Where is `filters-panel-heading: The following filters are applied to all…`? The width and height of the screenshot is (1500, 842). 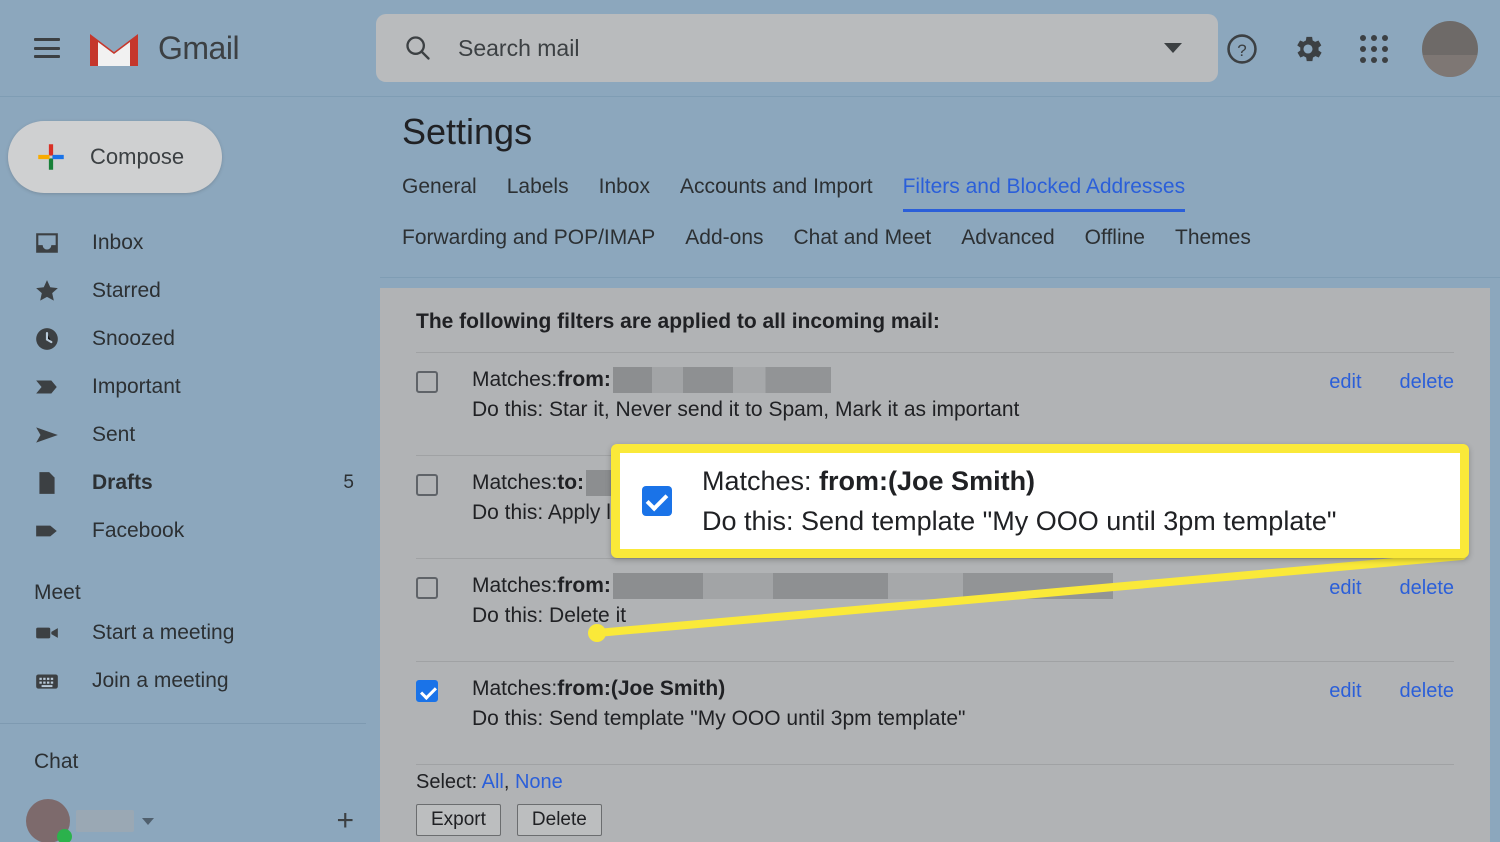 filters-panel-heading: The following filters are applied to all… is located at coordinates (678, 321).